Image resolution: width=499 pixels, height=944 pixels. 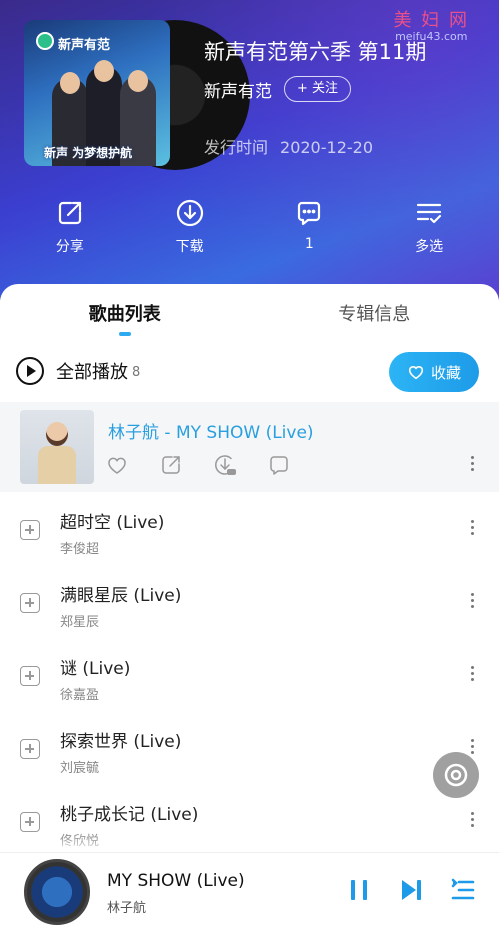 What do you see at coordinates (225, 465) in the screenshot?
I see `vip-download-icon` at bounding box center [225, 465].